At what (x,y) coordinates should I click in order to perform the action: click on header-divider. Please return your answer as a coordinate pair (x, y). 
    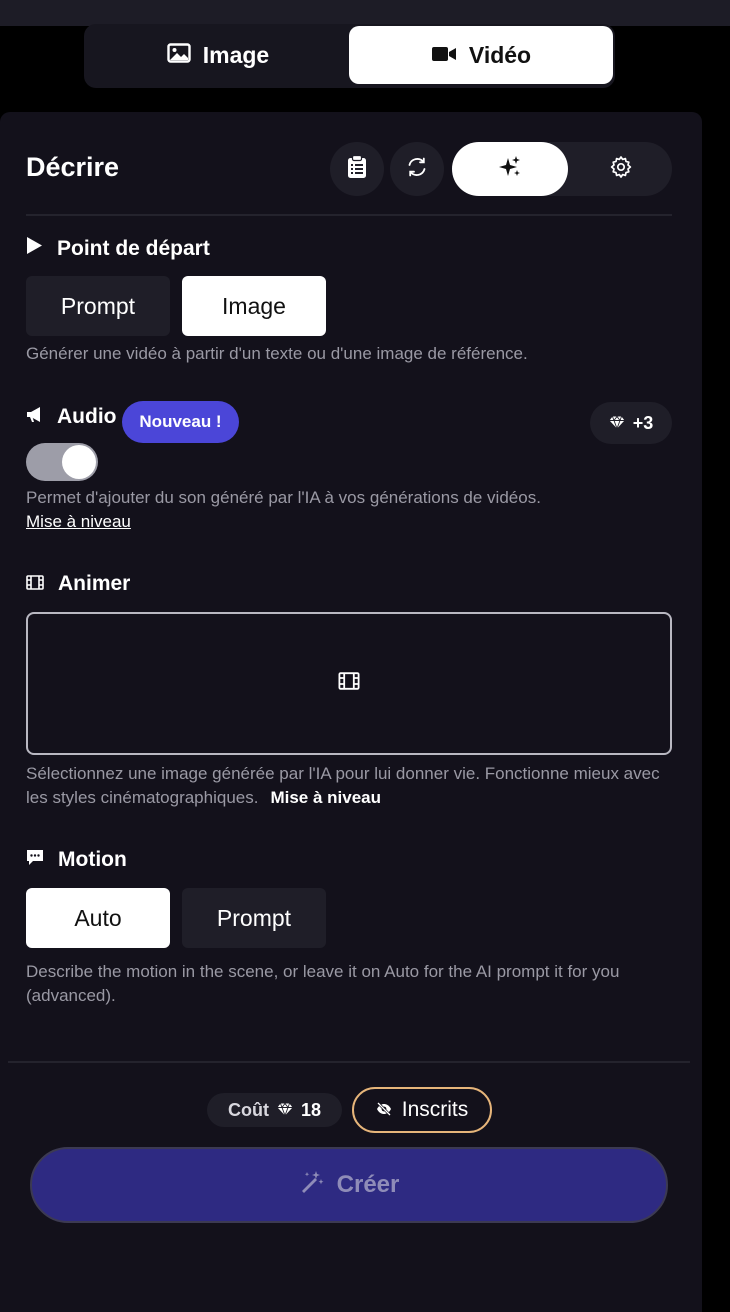
    Looking at the image, I should click on (349, 215).